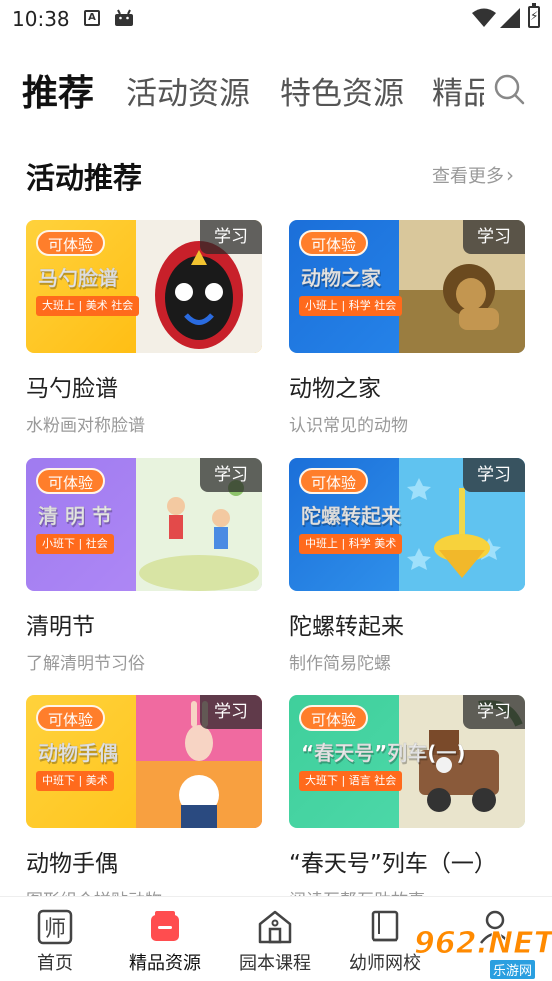  Describe the element at coordinates (144, 624) in the screenshot. I see `activity-card-title: 清明节` at that location.